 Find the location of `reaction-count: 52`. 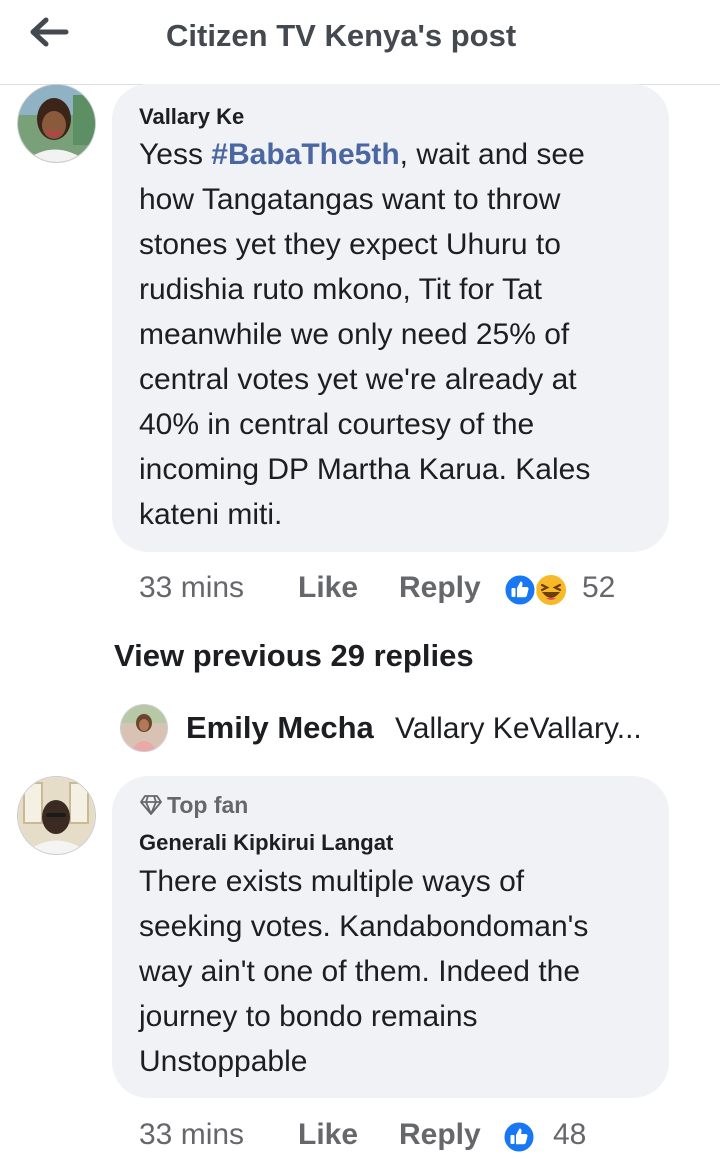

reaction-count: 52 is located at coordinates (598, 588).